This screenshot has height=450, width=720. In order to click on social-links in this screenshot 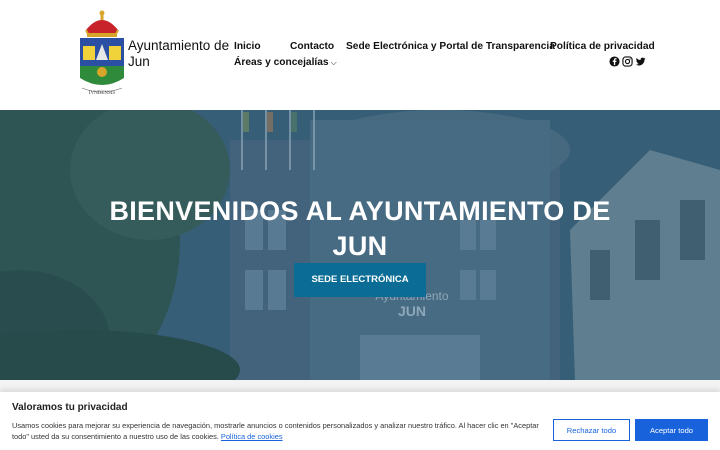, I will do `click(627, 61)`.